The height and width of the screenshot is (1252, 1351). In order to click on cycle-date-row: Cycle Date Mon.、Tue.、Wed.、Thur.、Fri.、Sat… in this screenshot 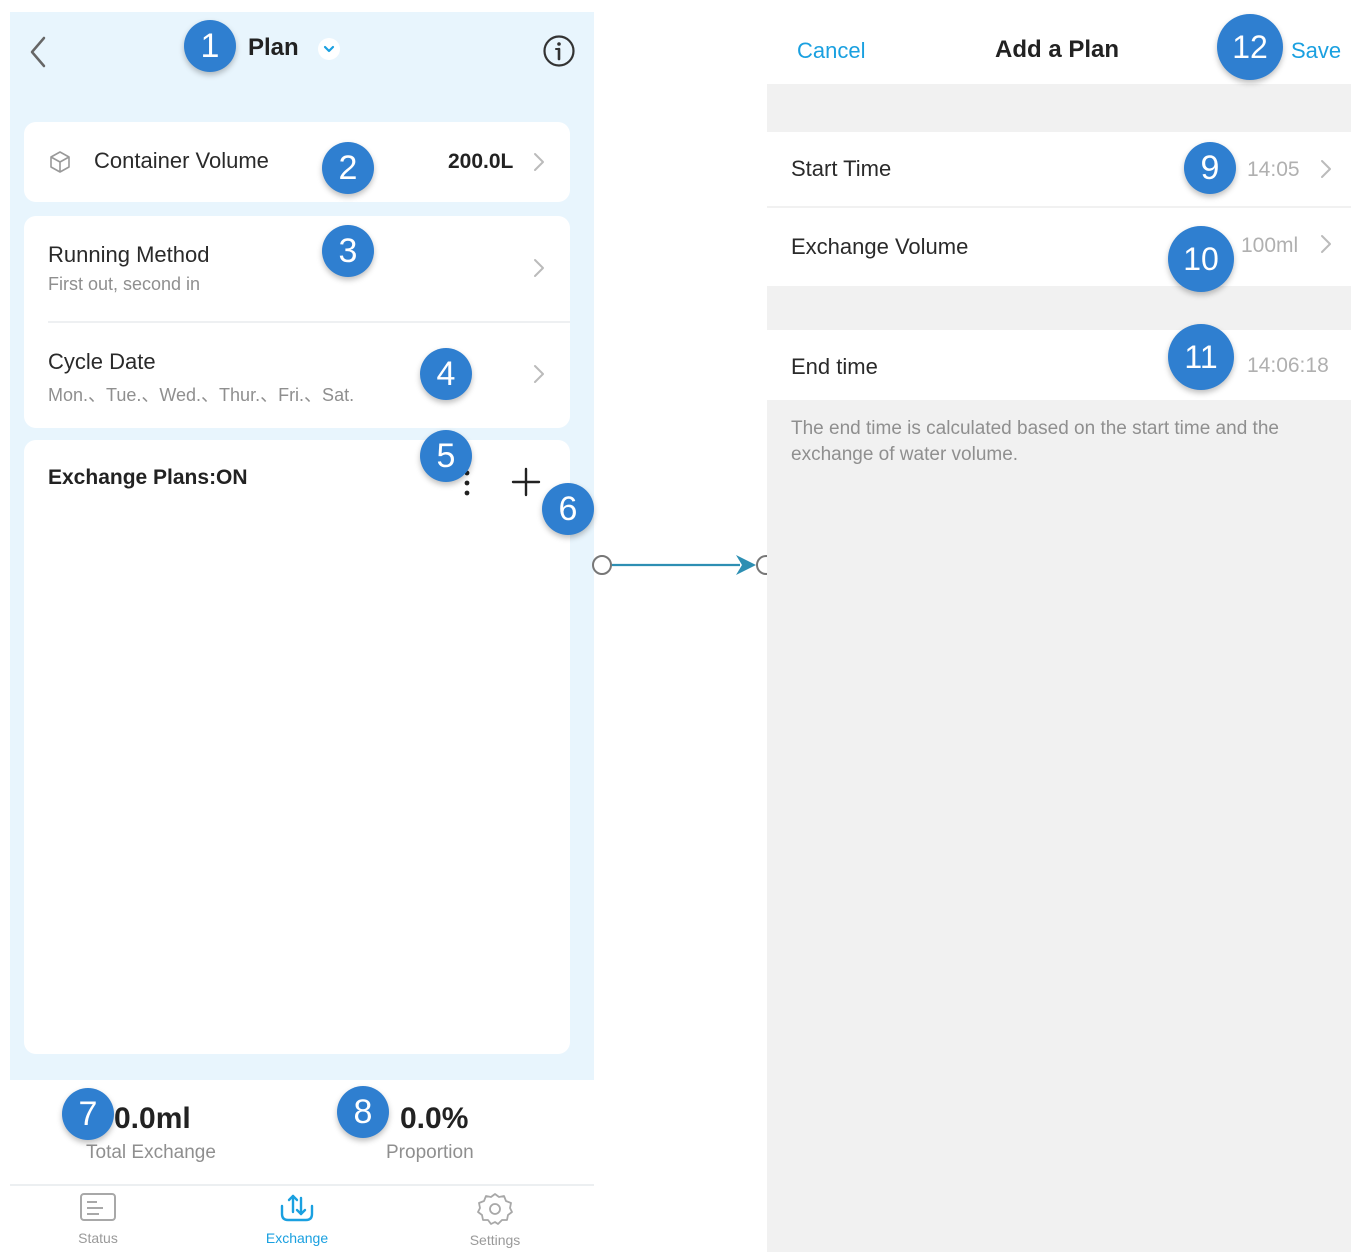, I will do `click(297, 375)`.